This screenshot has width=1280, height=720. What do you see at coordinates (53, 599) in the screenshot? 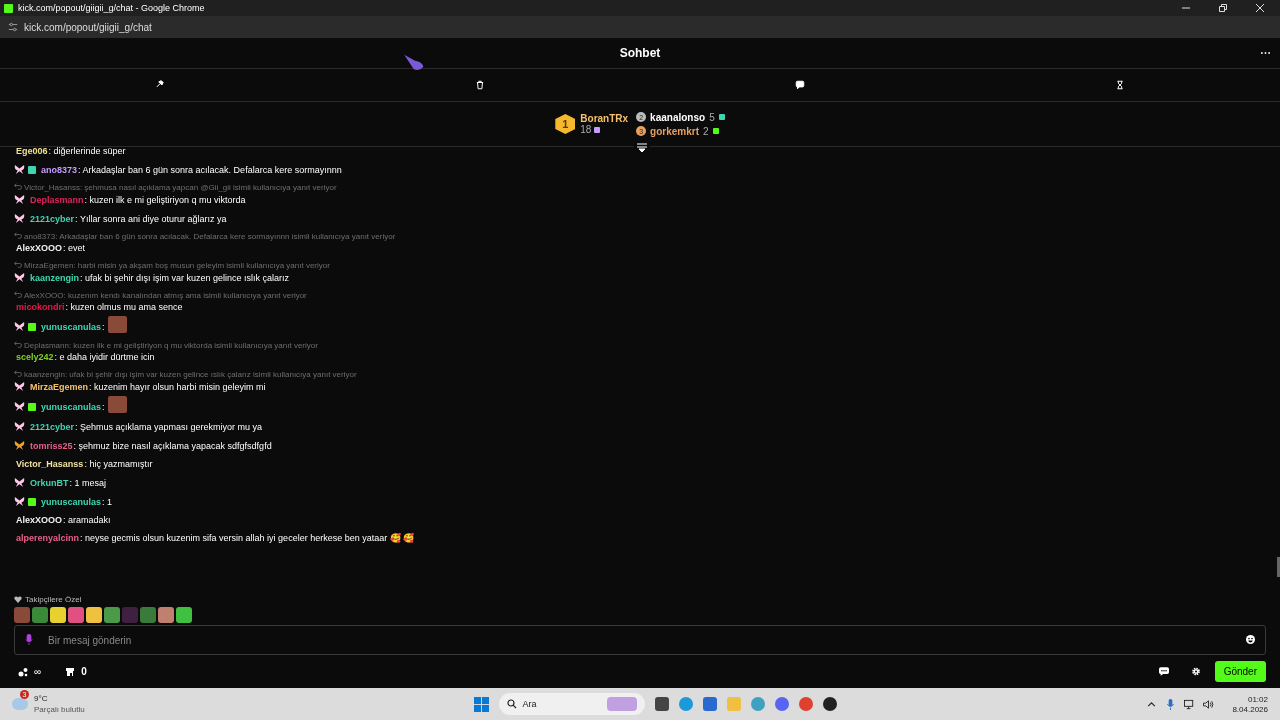
I see `followers-only-label: Takipçilere Özel` at bounding box center [53, 599].